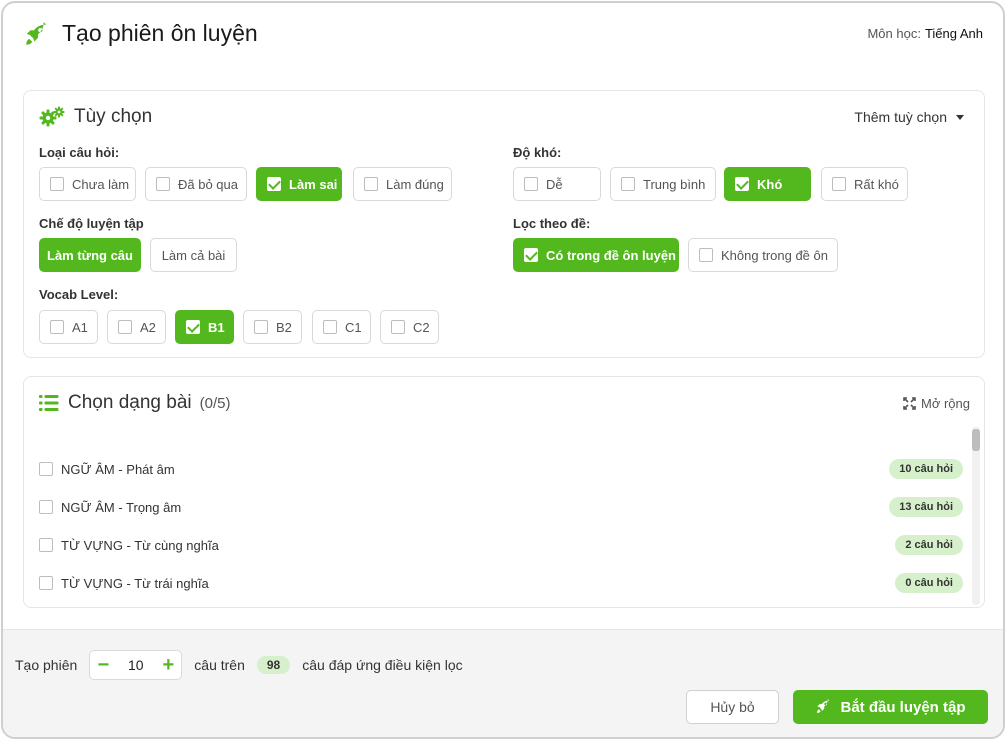  I want to click on create-session-label: Tạo phiên, so click(46, 665).